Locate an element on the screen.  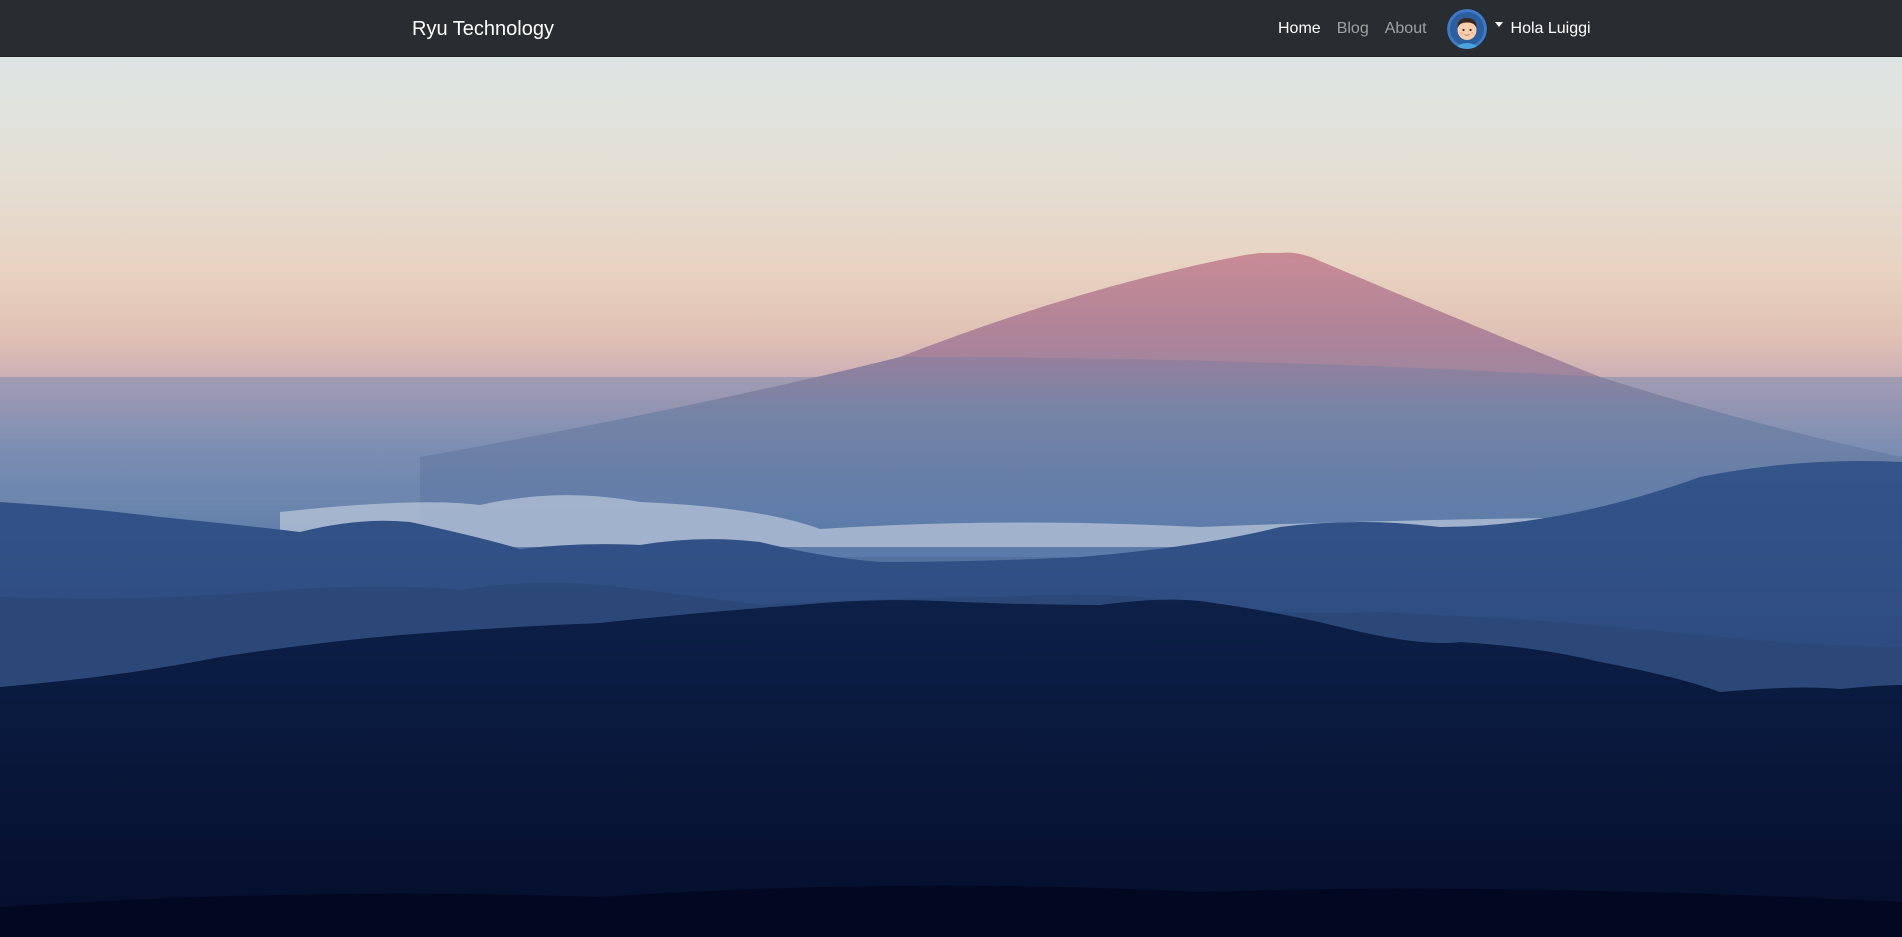
user-dropdown-toggle: Hola Luiggi is located at coordinates (1518, 28).